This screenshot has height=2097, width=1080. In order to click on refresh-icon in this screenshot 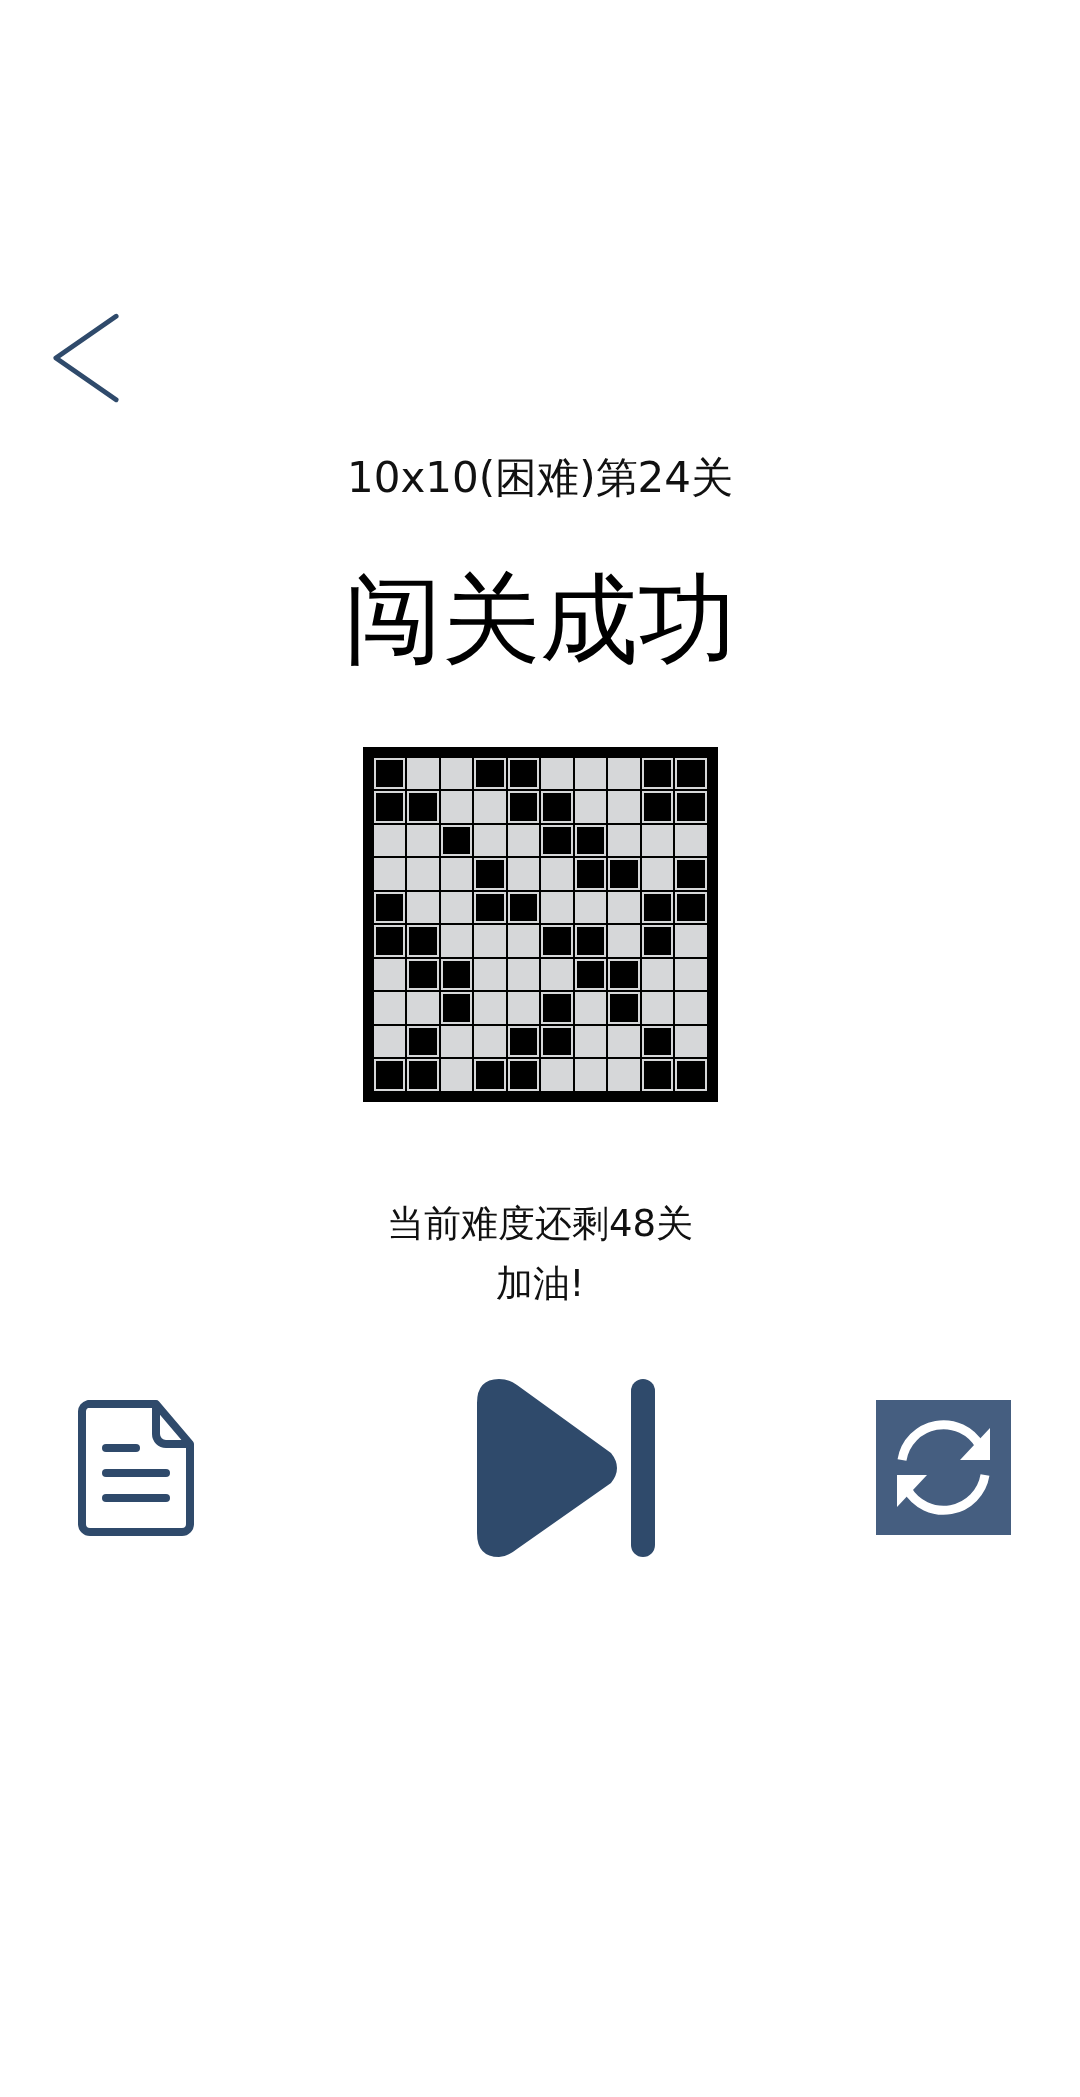, I will do `click(943, 1468)`.